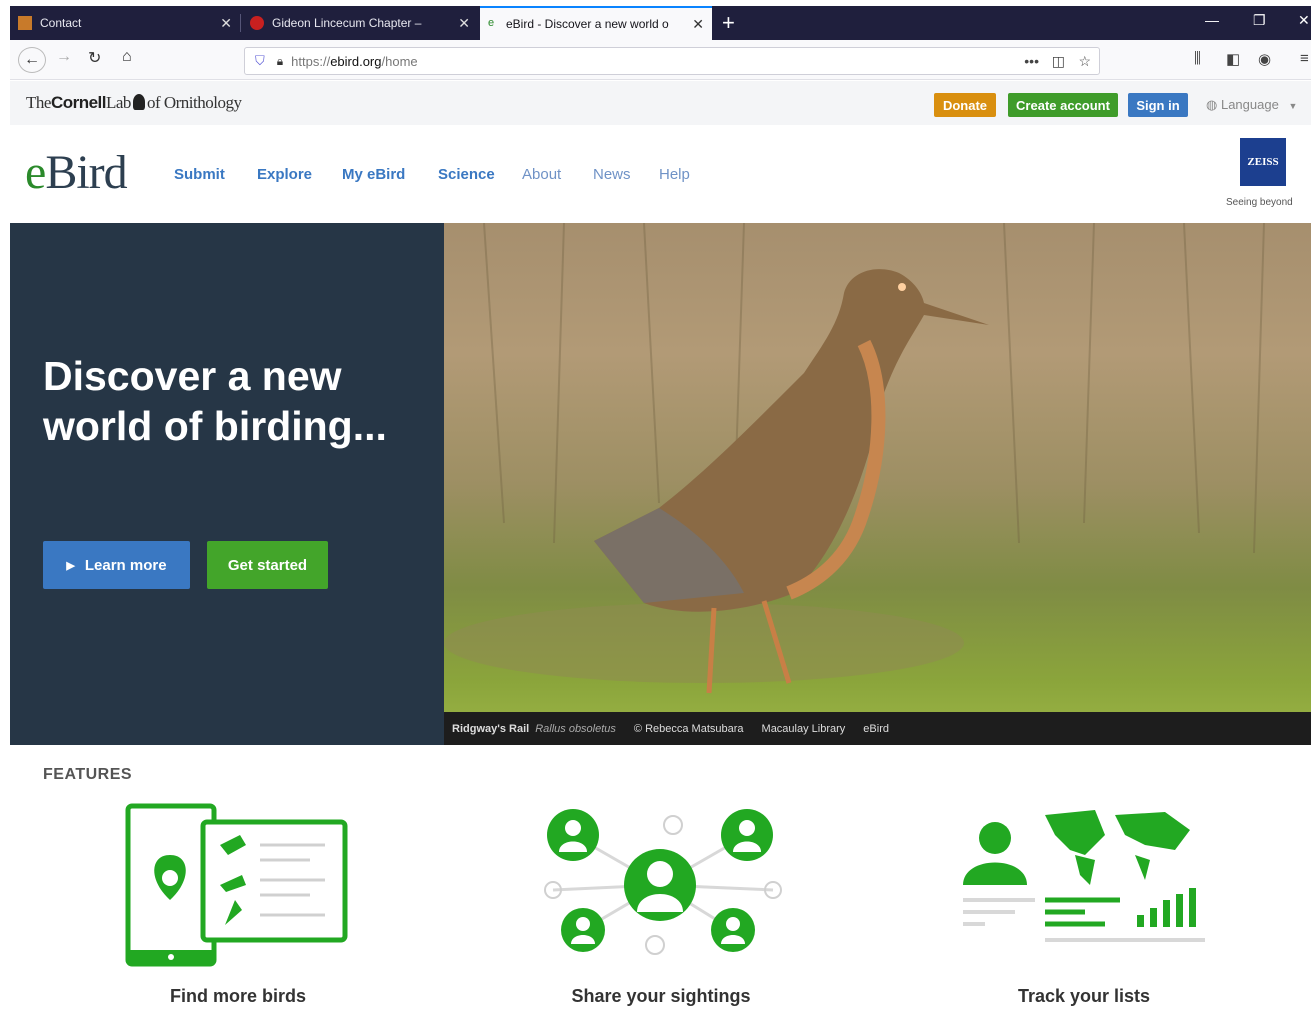 This screenshot has width=1311, height=1017. What do you see at coordinates (491, 23) in the screenshot?
I see `ebird-favicon-icon: e` at bounding box center [491, 23].